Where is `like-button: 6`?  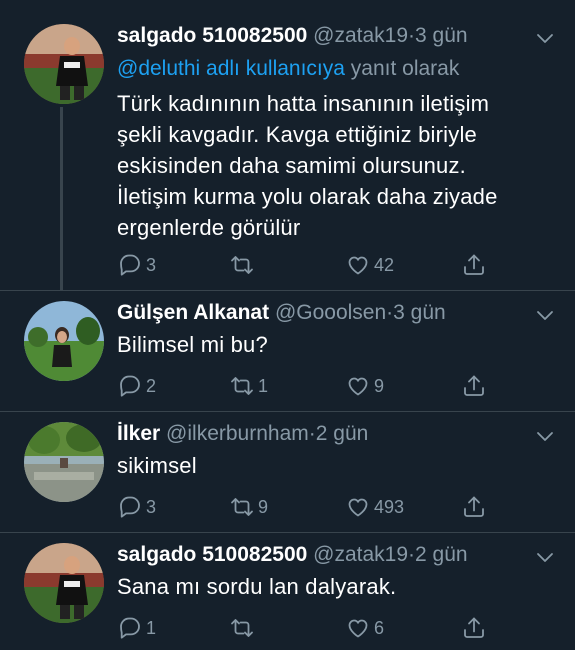 like-button: 6 is located at coordinates (364, 628).